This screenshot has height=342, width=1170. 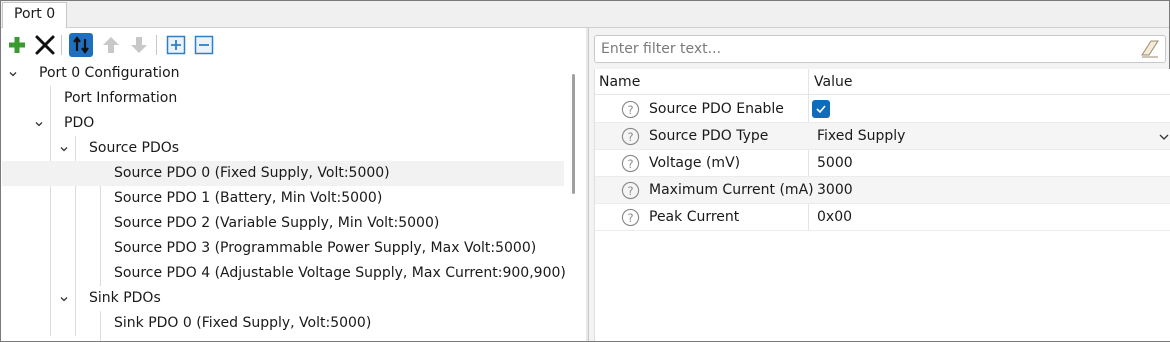 I want to click on move-up-button, so click(x=111, y=45).